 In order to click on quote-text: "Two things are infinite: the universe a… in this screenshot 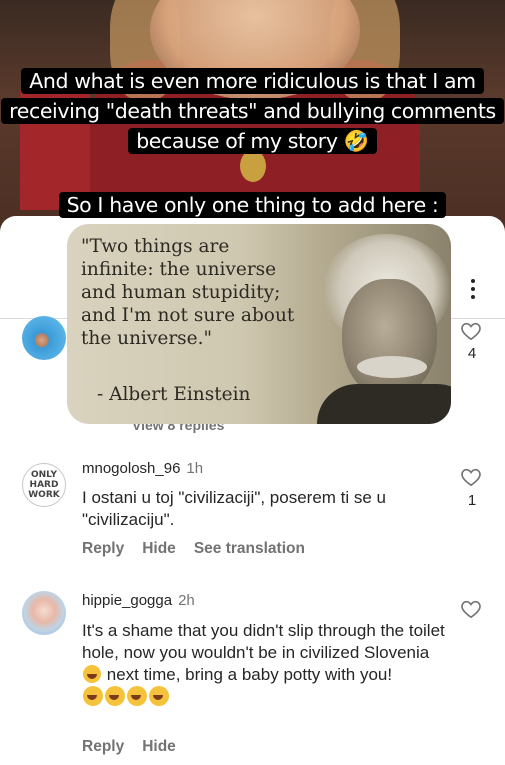, I will do `click(188, 292)`.